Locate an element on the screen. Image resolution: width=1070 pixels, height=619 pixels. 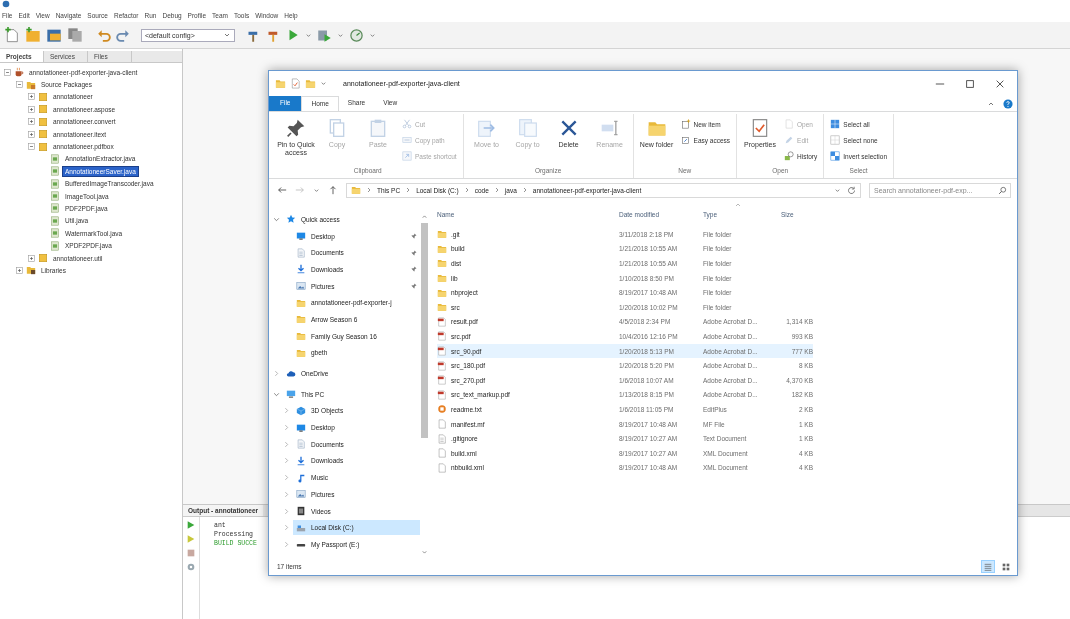
large-icons-view-icon is located at coordinates (1006, 566).